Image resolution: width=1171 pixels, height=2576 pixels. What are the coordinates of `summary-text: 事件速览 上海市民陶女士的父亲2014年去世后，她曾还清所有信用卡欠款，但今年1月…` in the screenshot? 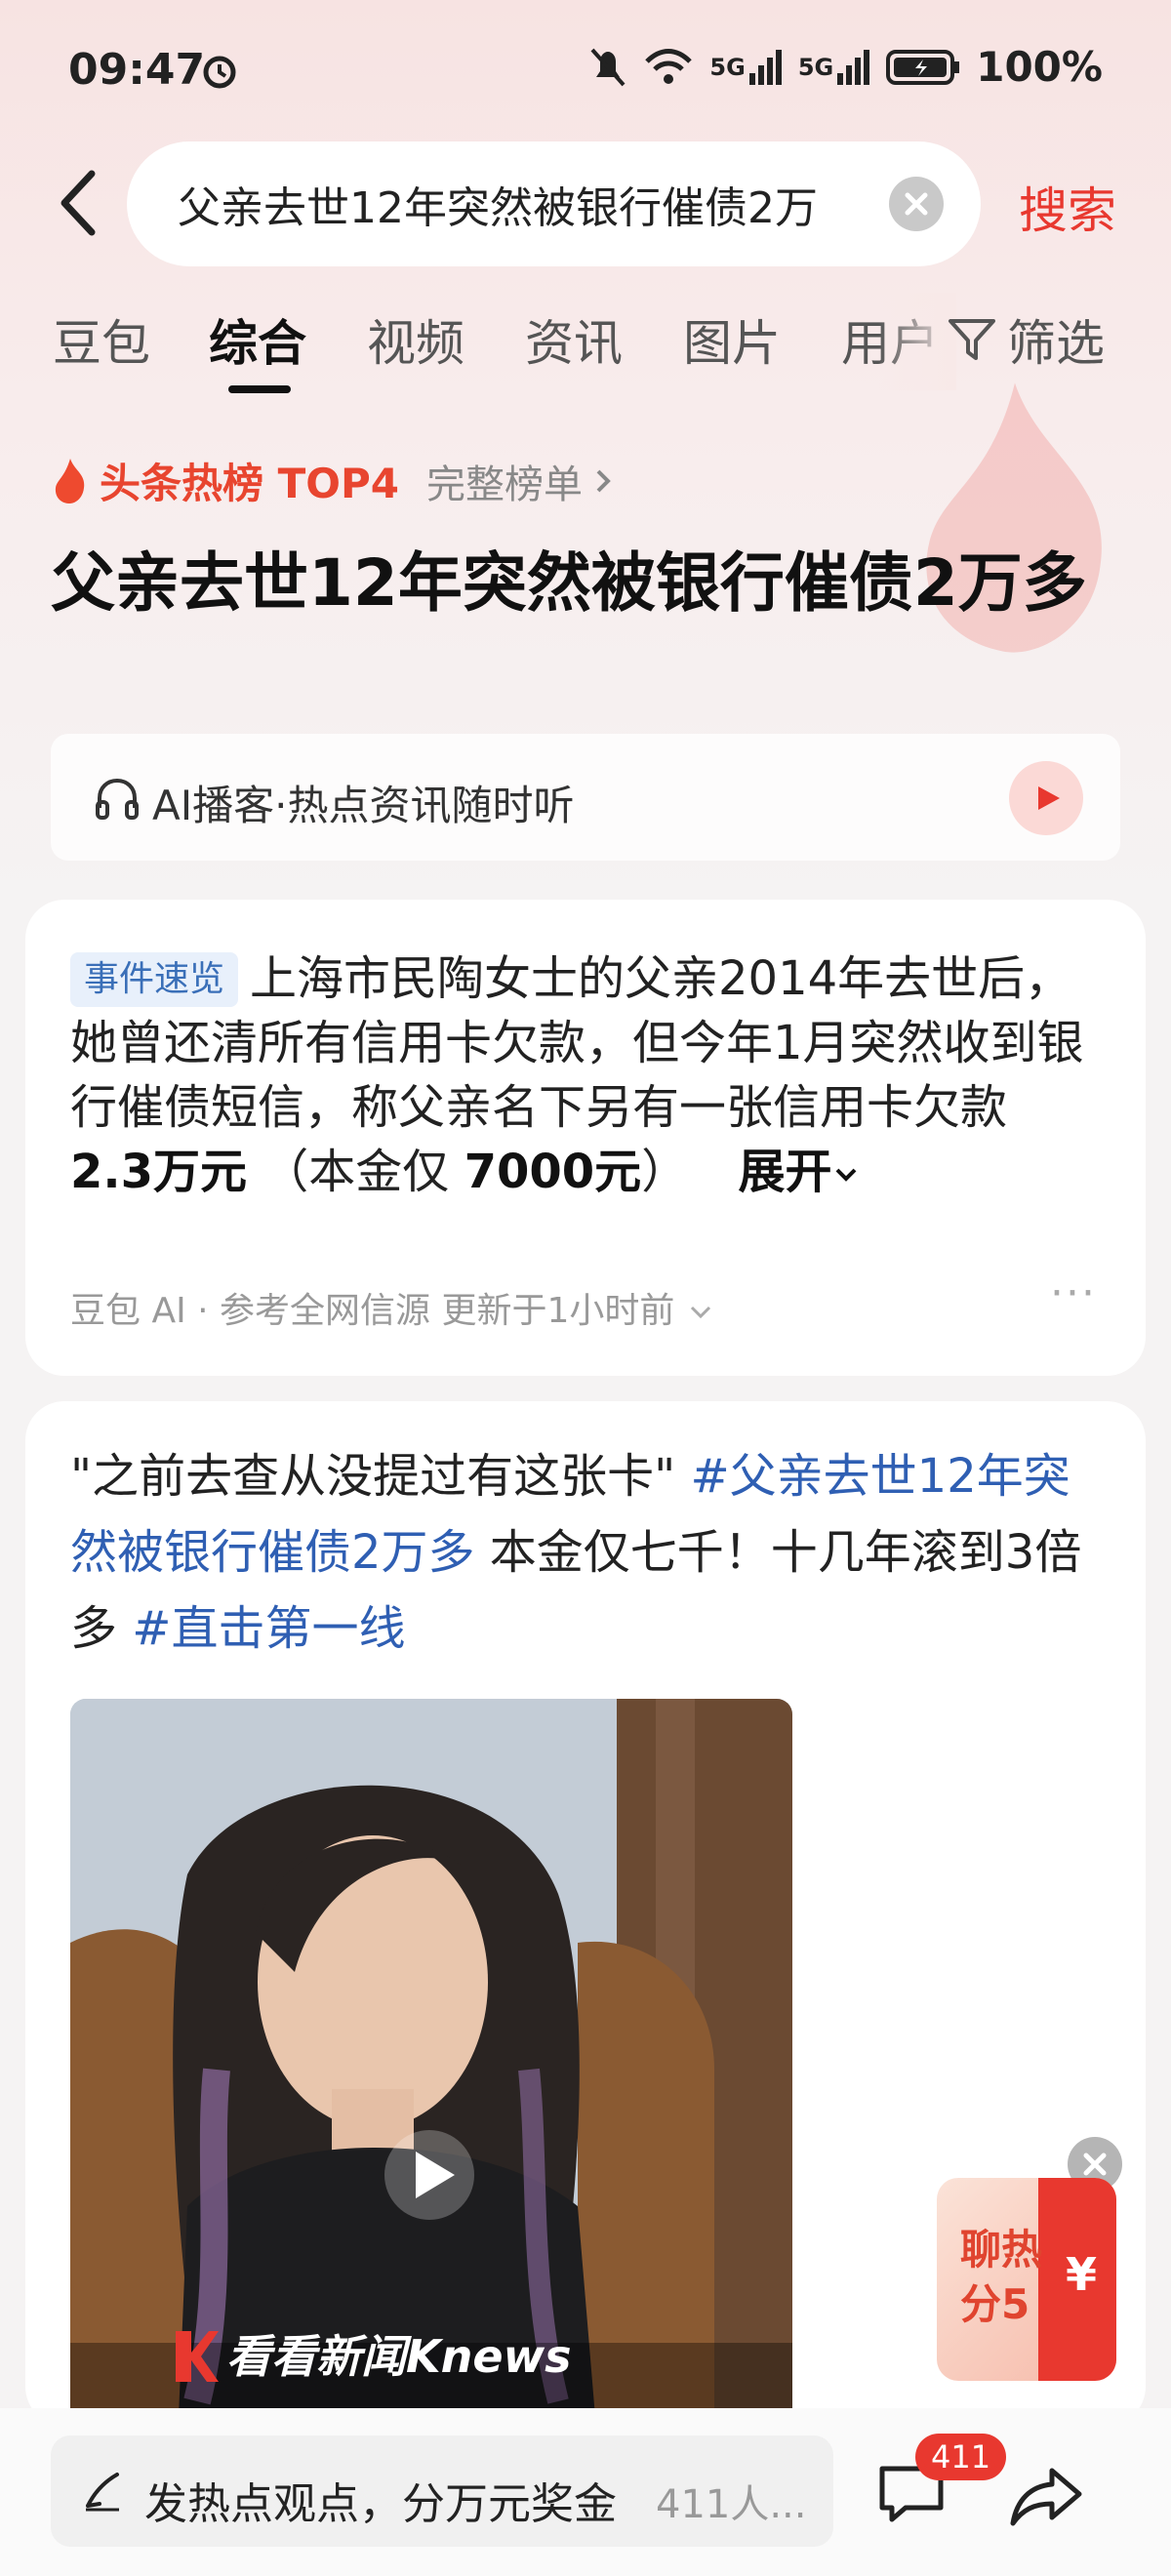 It's located at (587, 1075).